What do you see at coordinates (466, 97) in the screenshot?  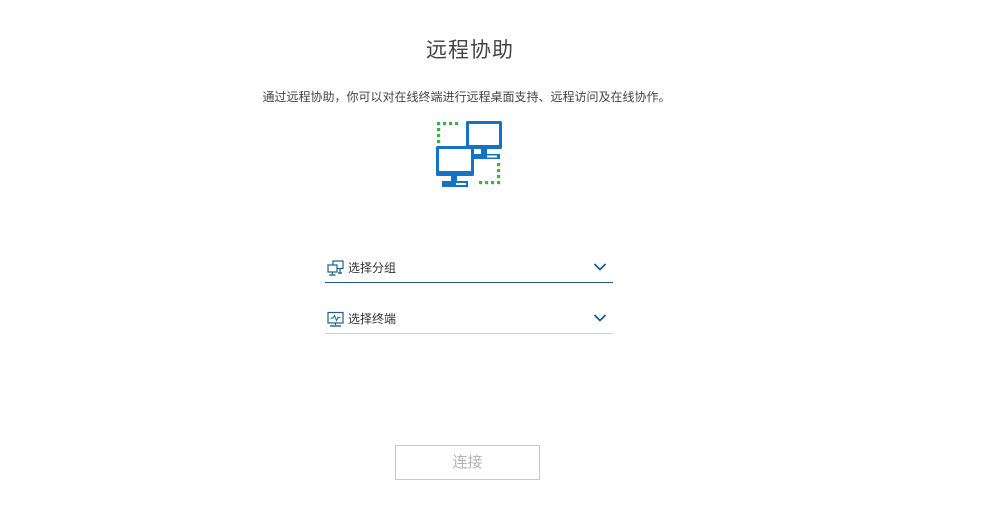 I see `page-description: 通过远程协助，你可以对在线终端进行远程桌面支持、远程访问及在线协作。` at bounding box center [466, 97].